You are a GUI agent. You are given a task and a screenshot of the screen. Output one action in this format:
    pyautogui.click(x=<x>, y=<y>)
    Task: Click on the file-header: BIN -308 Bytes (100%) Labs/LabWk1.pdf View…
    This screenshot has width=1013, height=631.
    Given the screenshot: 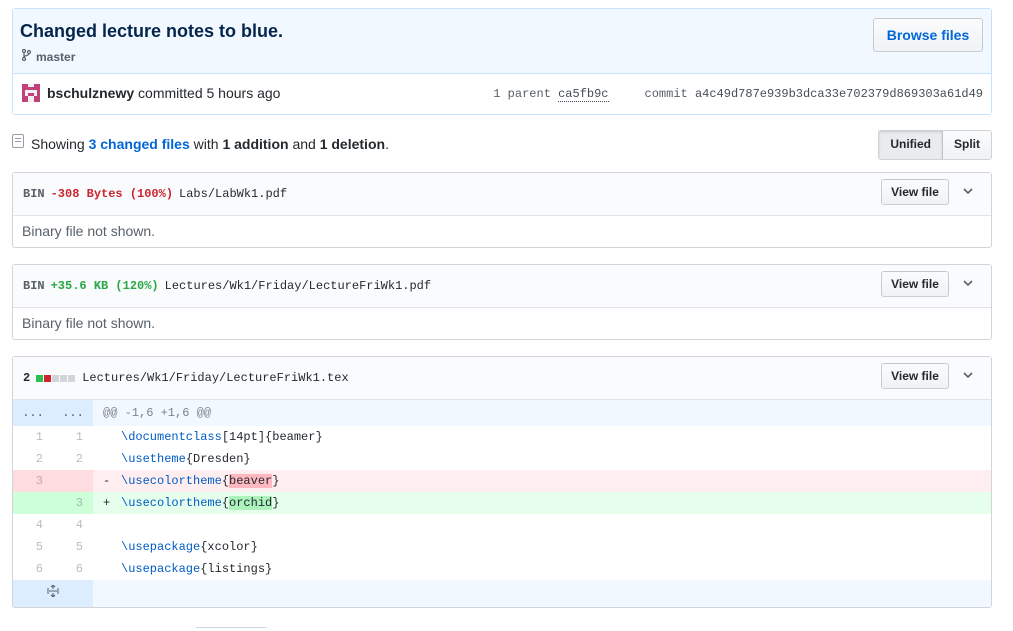 What is the action you would take?
    pyautogui.click(x=502, y=194)
    